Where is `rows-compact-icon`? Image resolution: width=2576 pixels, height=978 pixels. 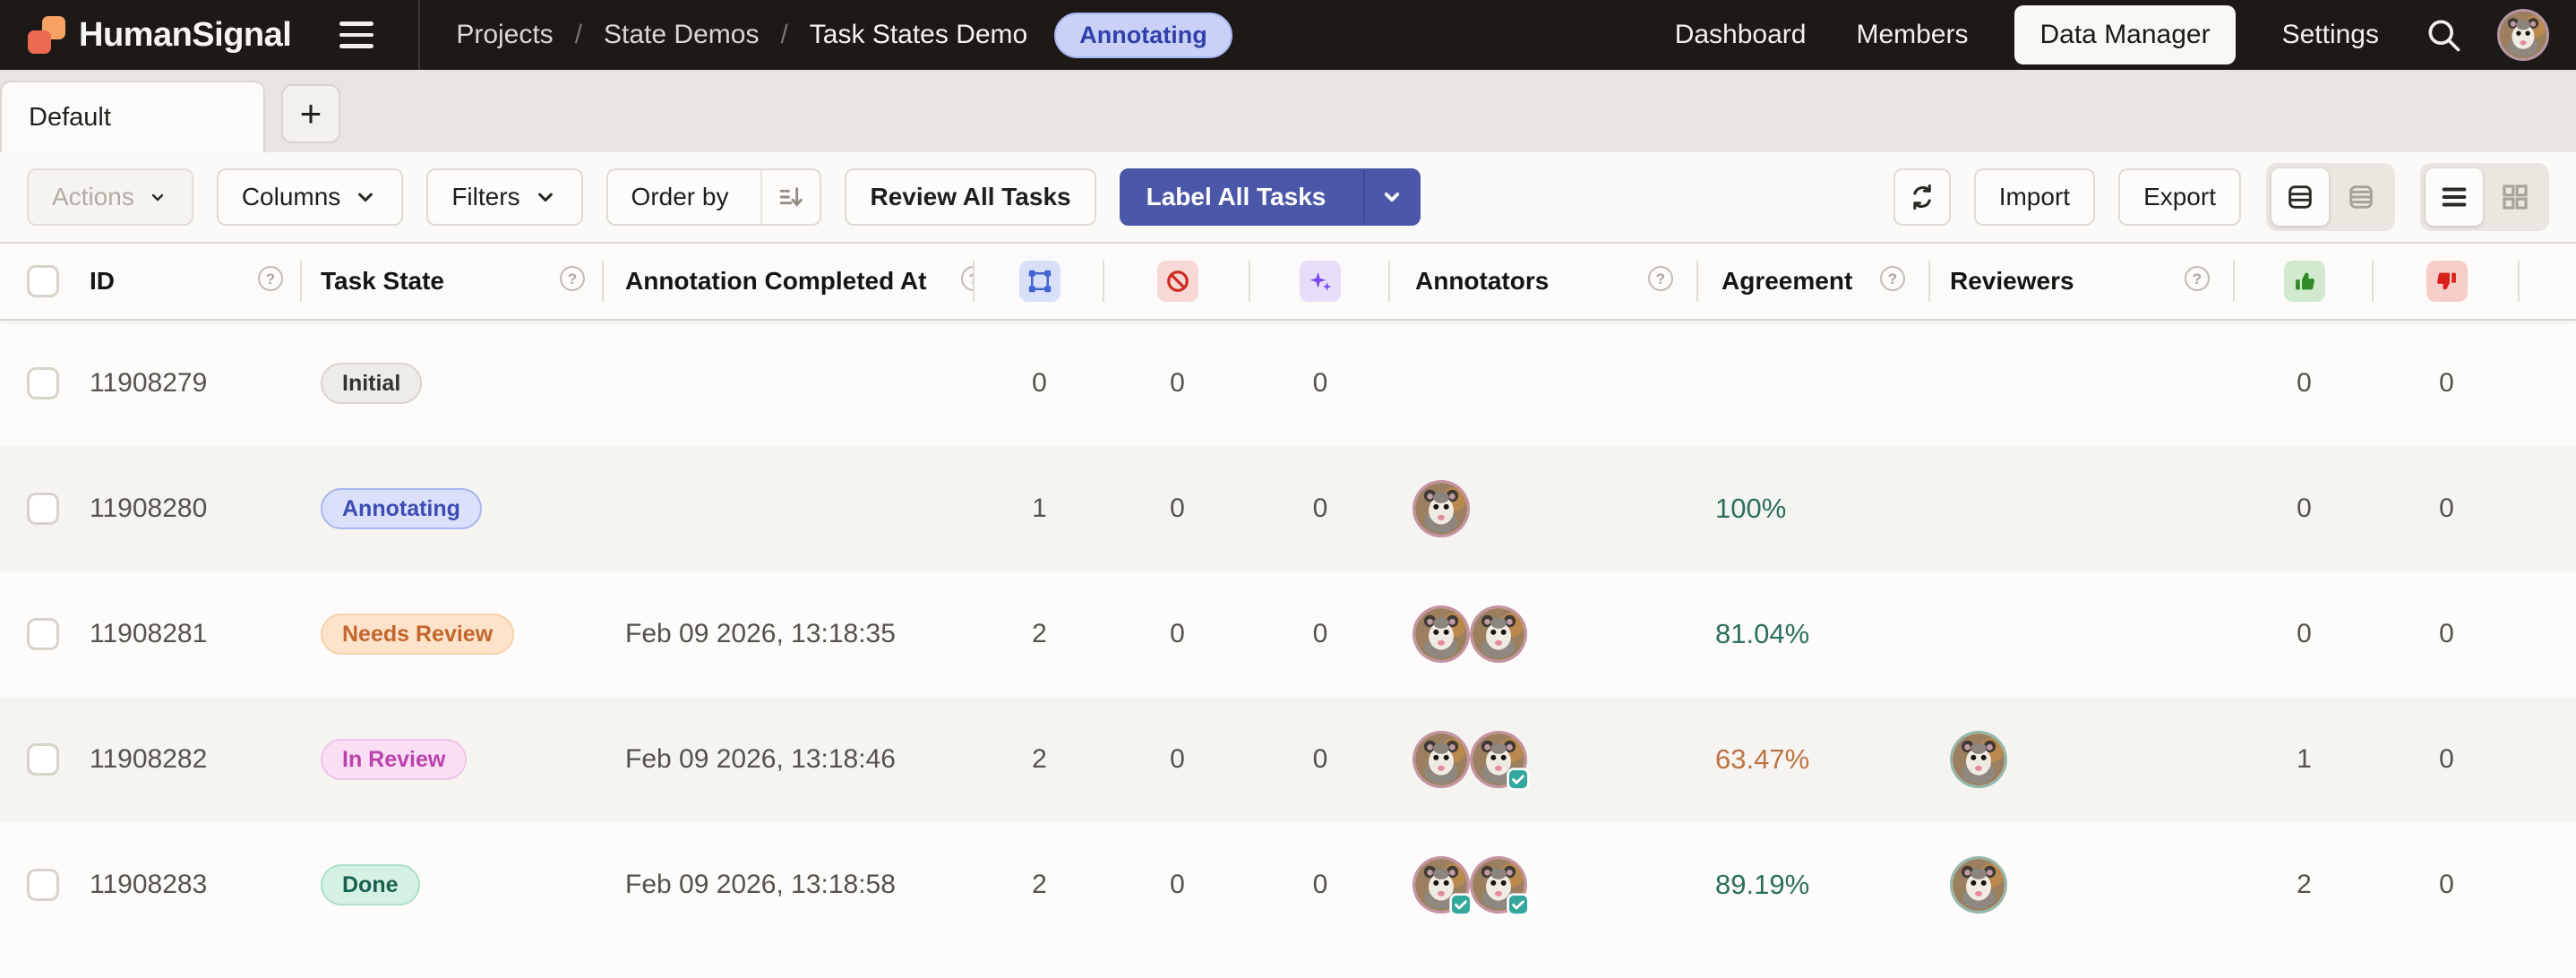 rows-compact-icon is located at coordinates (2361, 197).